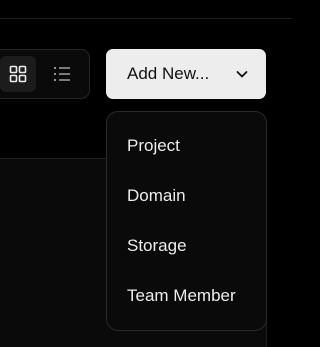  I want to click on list-icon, so click(61, 74).